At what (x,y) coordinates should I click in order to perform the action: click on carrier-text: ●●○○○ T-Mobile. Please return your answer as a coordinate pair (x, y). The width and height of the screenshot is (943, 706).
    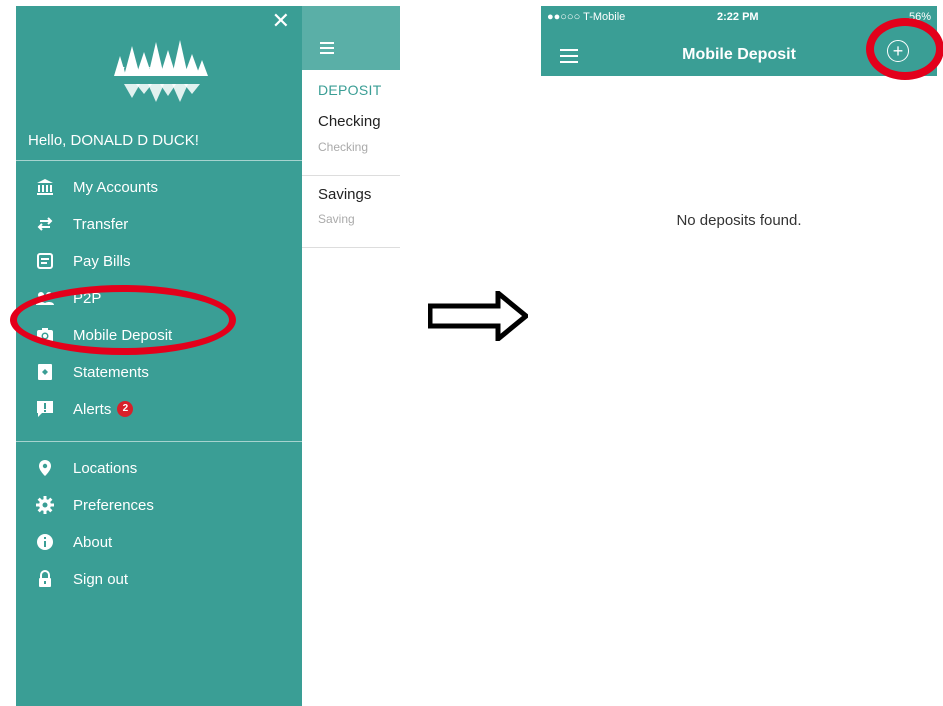
    Looking at the image, I should click on (586, 17).